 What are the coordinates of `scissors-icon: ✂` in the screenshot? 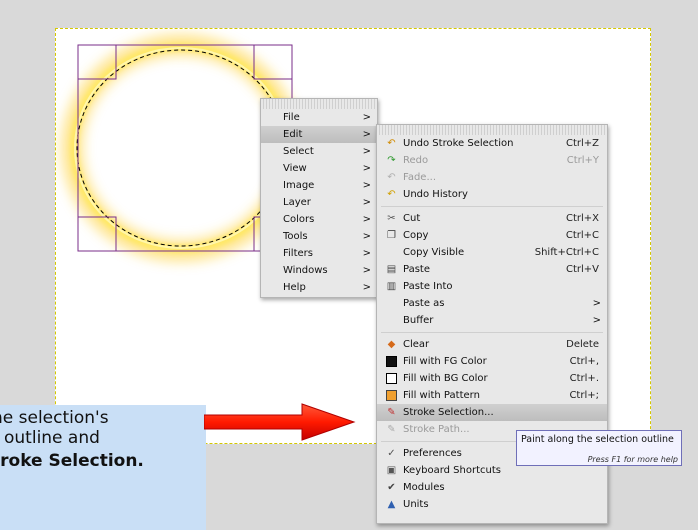 It's located at (391, 218).